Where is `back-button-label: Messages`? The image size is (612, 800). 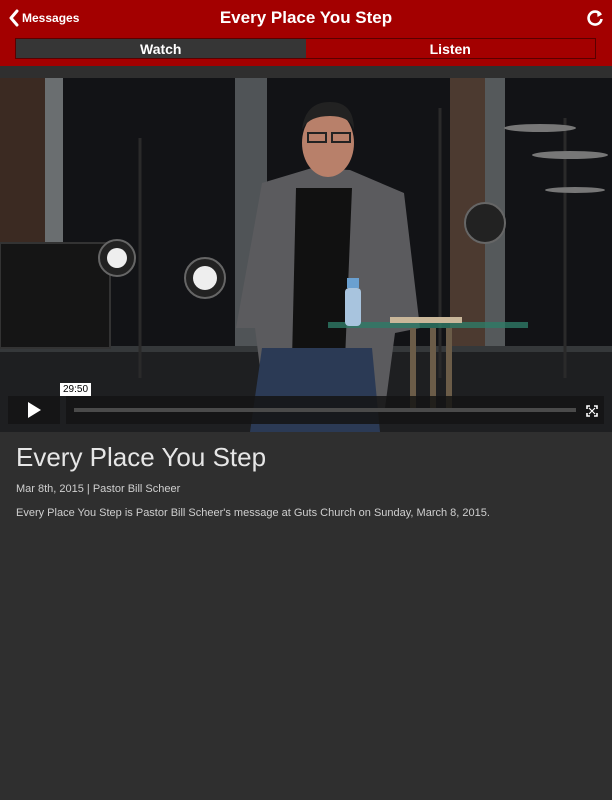
back-button-label: Messages is located at coordinates (51, 18).